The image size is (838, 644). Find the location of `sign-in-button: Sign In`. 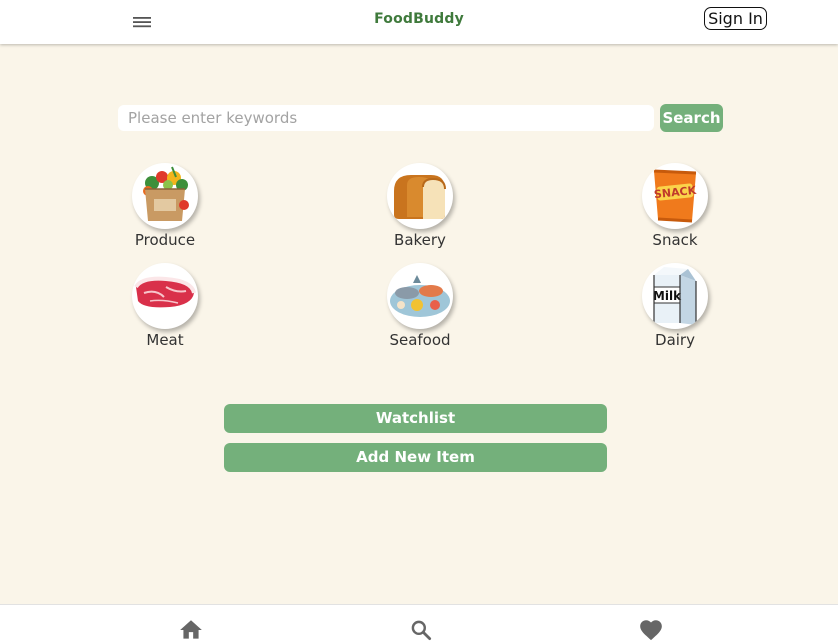

sign-in-button: Sign In is located at coordinates (735, 18).